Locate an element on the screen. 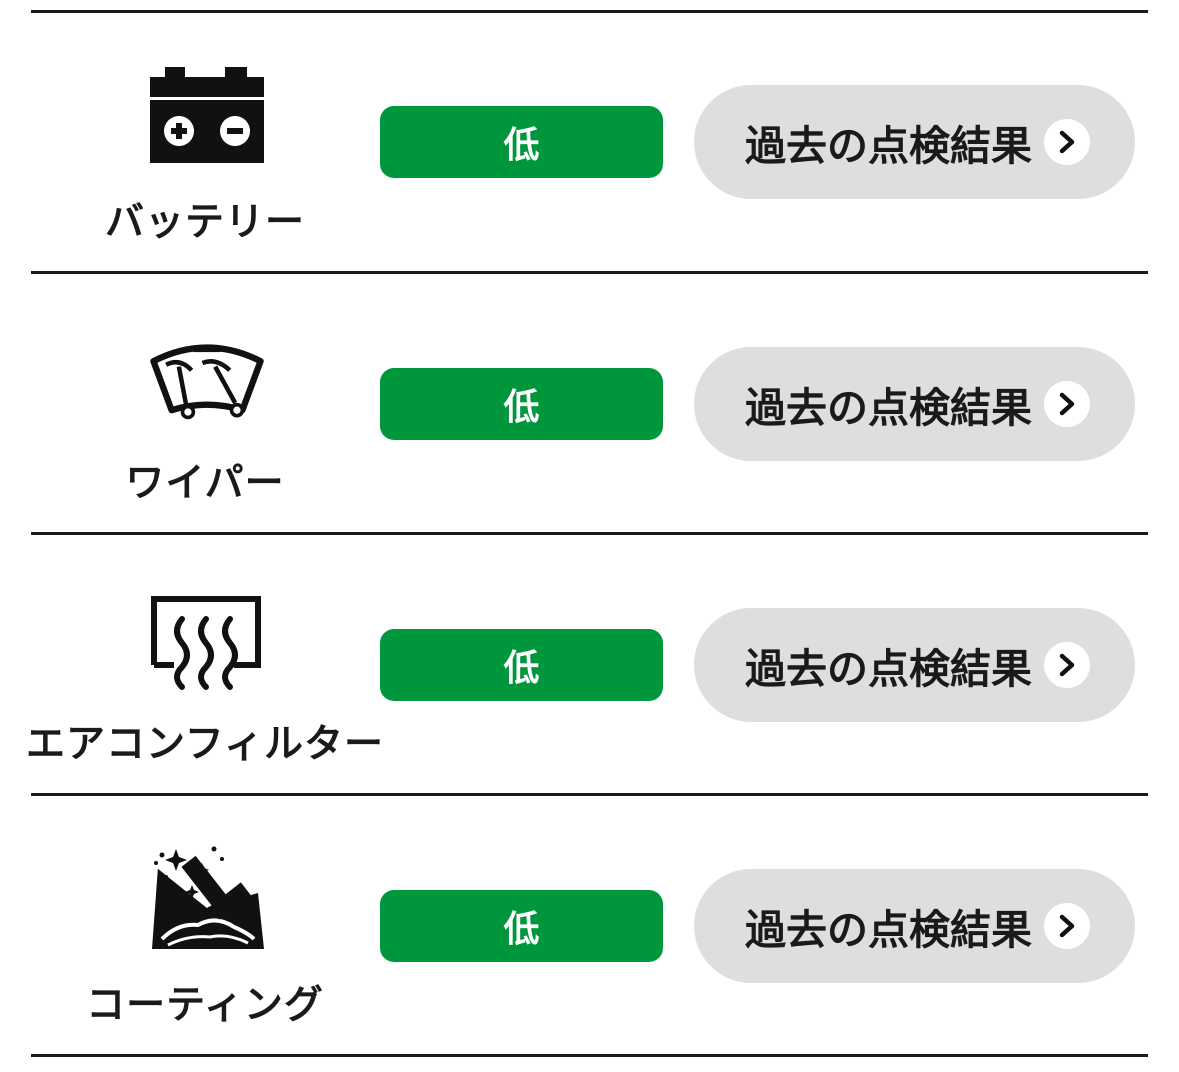 Image resolution: width=1179 pixels, height=1072 pixels. battery-icon is located at coordinates (207, 115).